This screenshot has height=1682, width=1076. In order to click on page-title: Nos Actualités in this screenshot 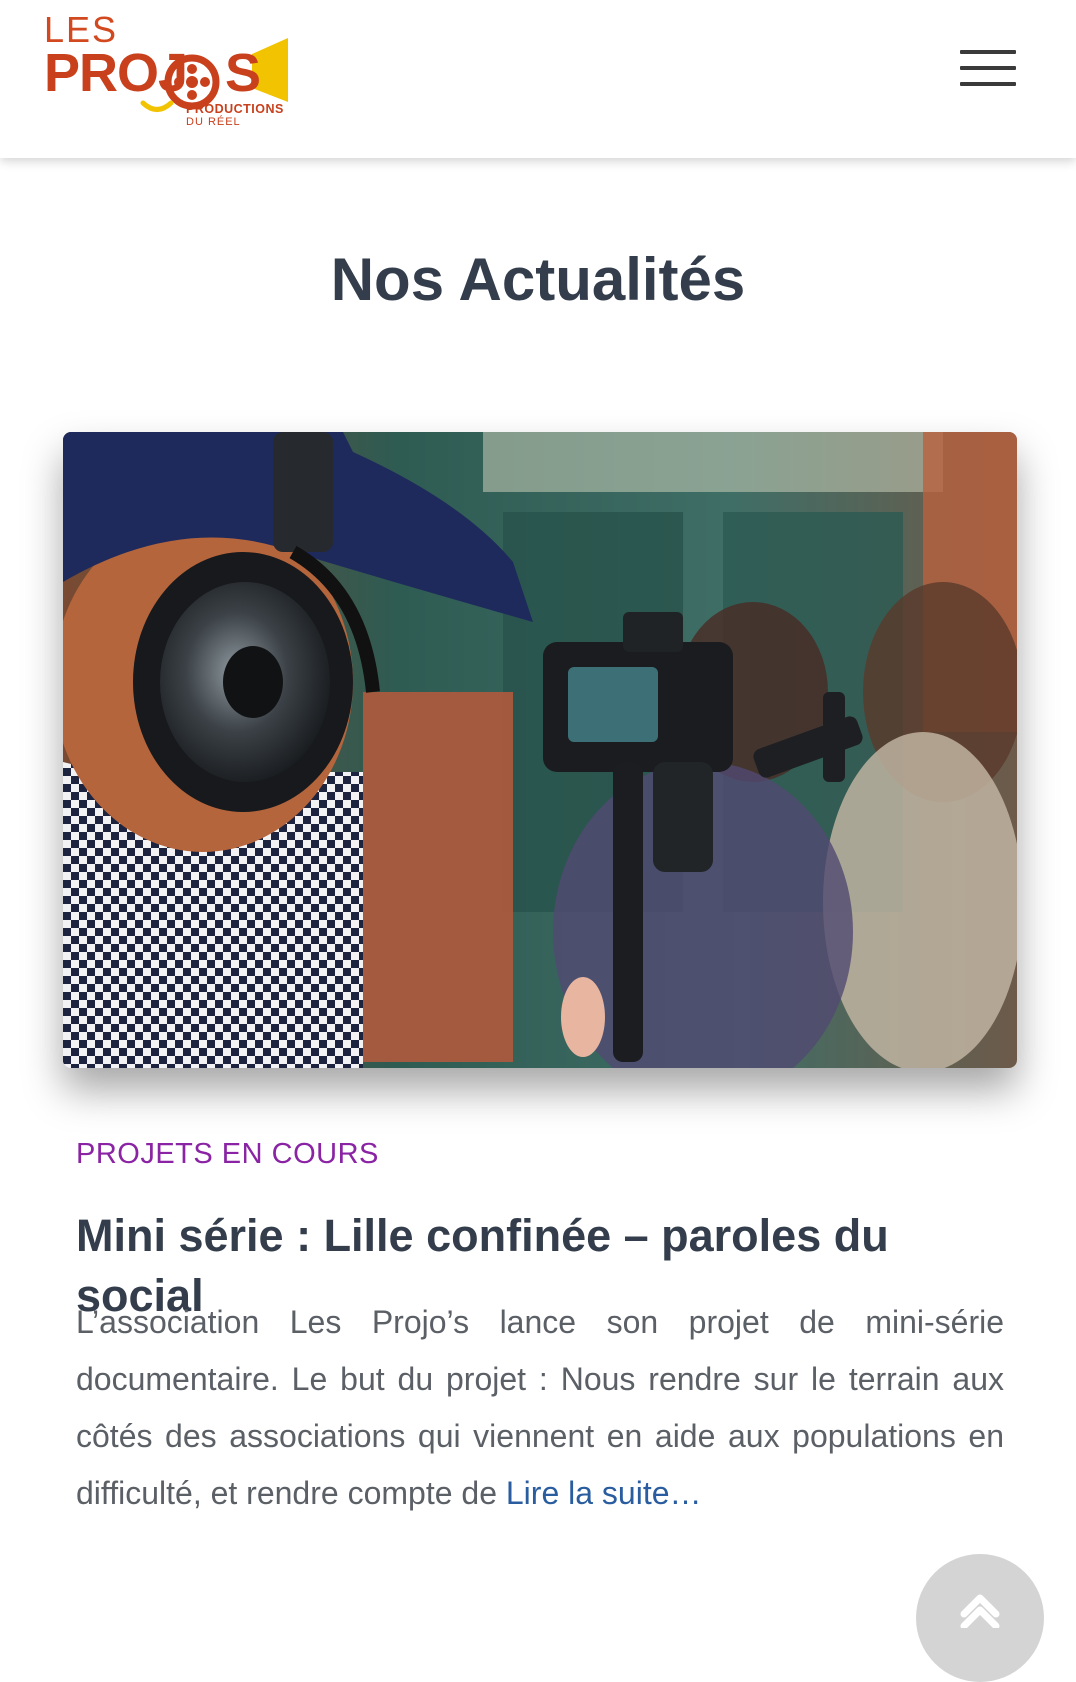, I will do `click(538, 279)`.